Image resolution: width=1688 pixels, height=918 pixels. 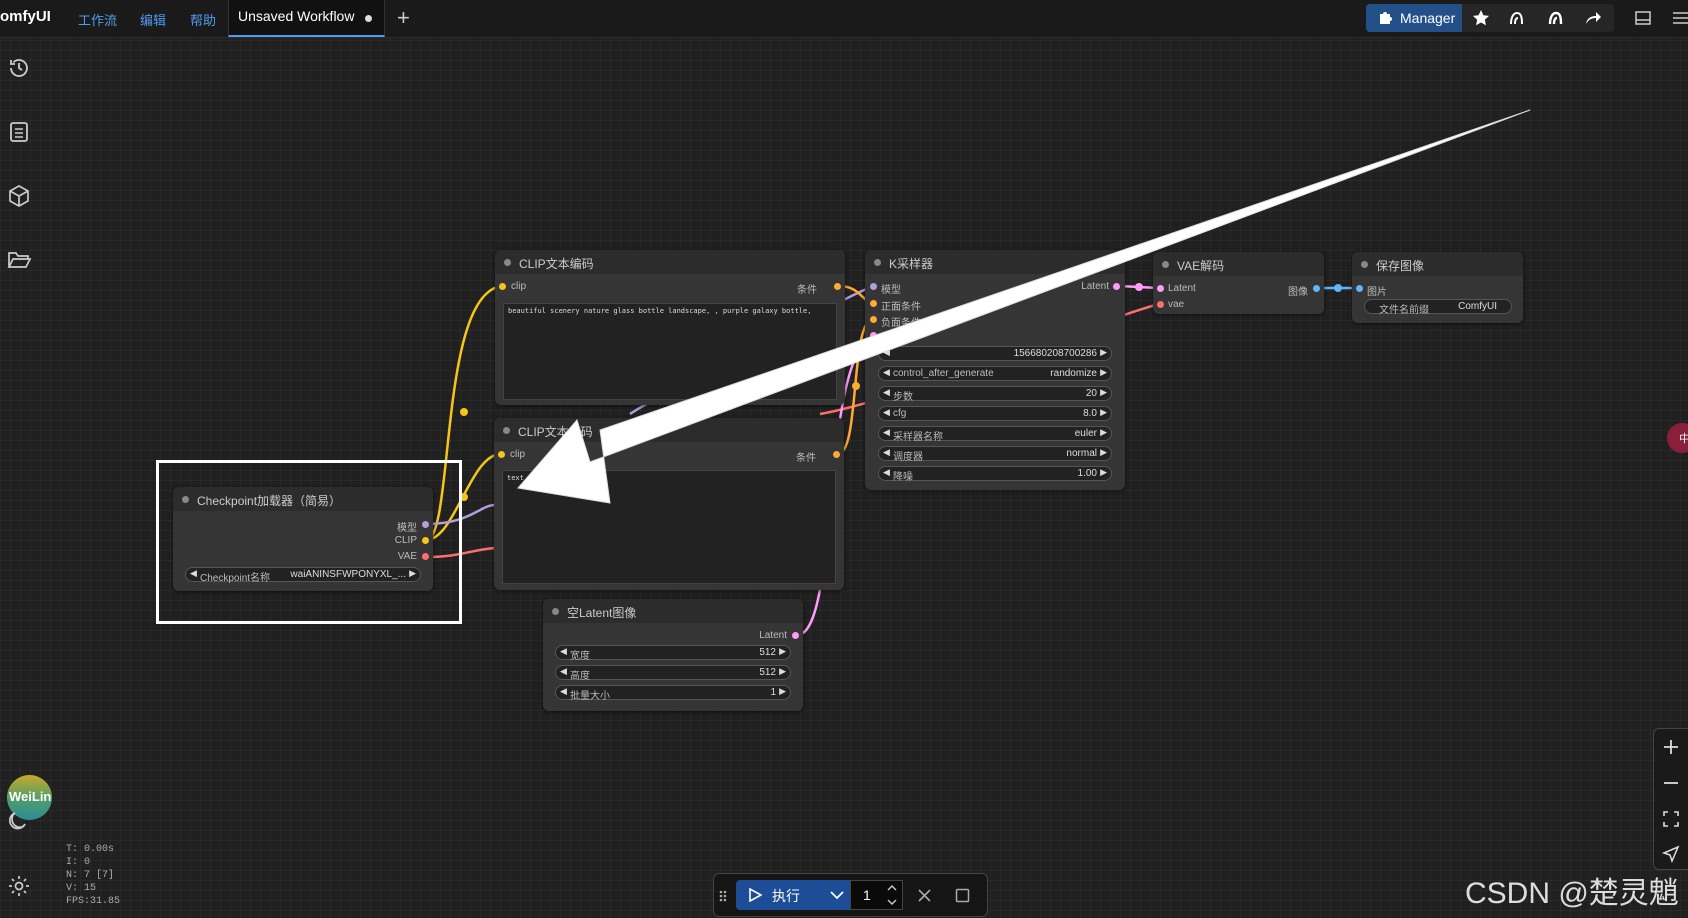 What do you see at coordinates (837, 895) in the screenshot?
I see `chevron-down-icon` at bounding box center [837, 895].